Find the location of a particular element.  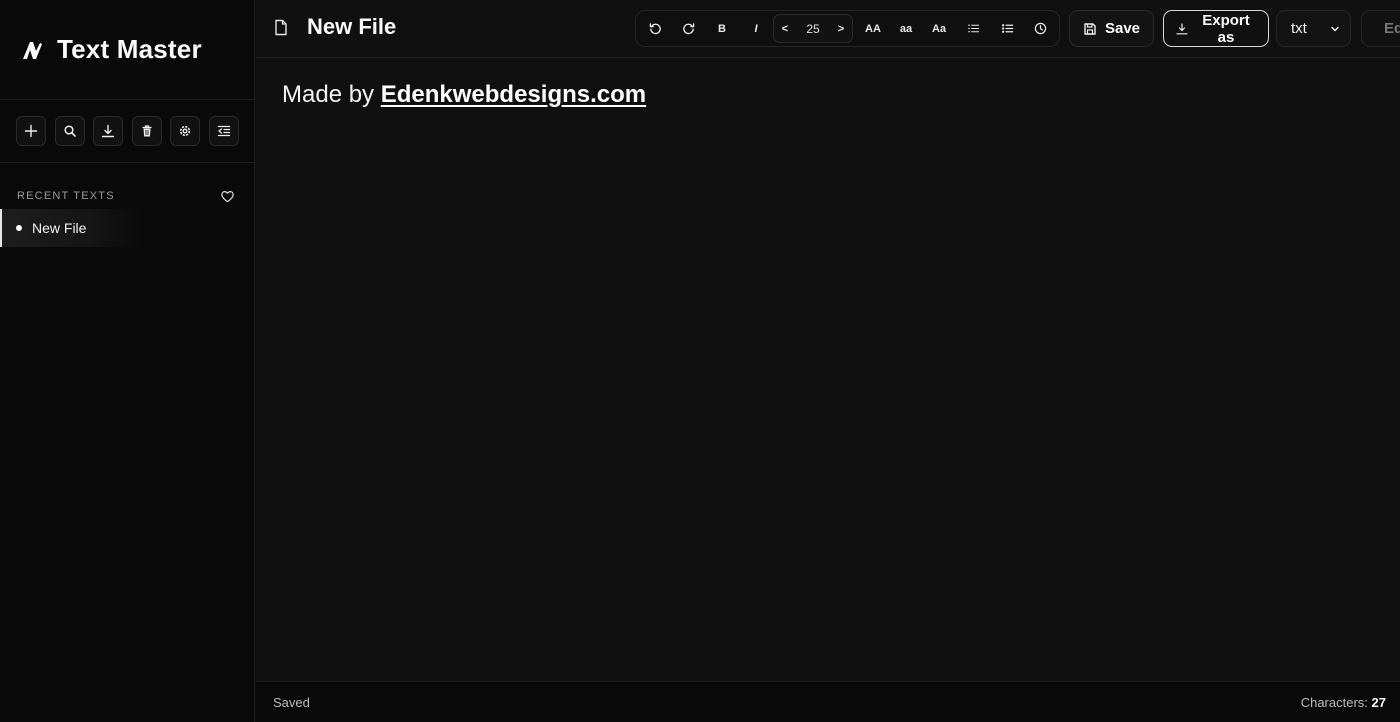

active-dot-icon is located at coordinates (19, 228).